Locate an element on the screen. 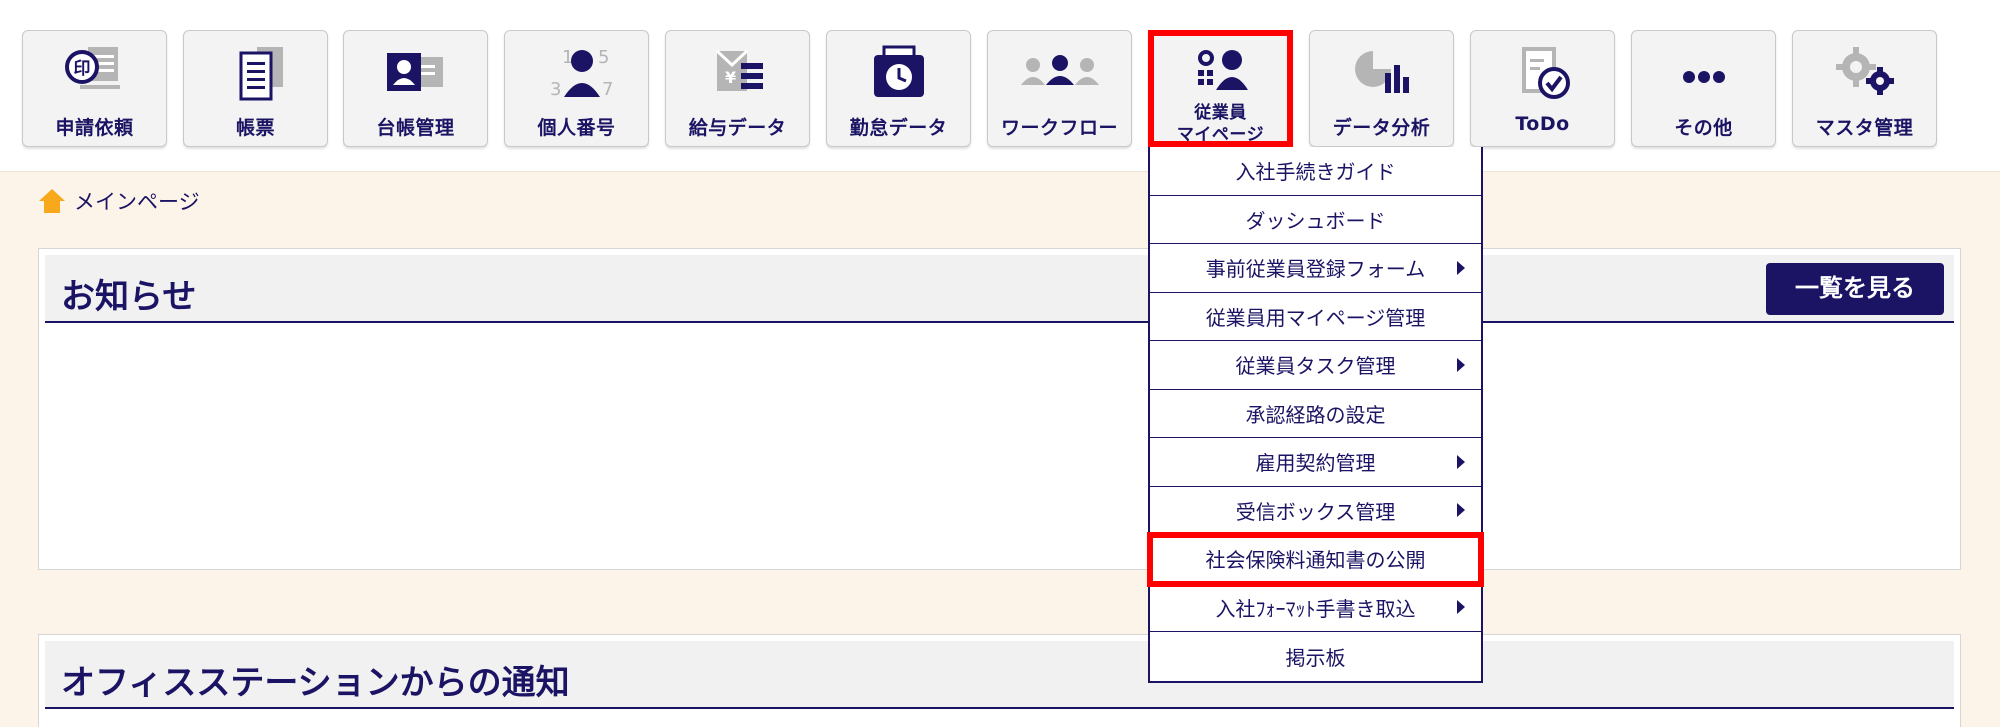 This screenshot has width=2000, height=727. menu-item-handwritten-format-import: 入社ﾌｫｰﾏｯﾄ手書き取込 is located at coordinates (1315, 608).